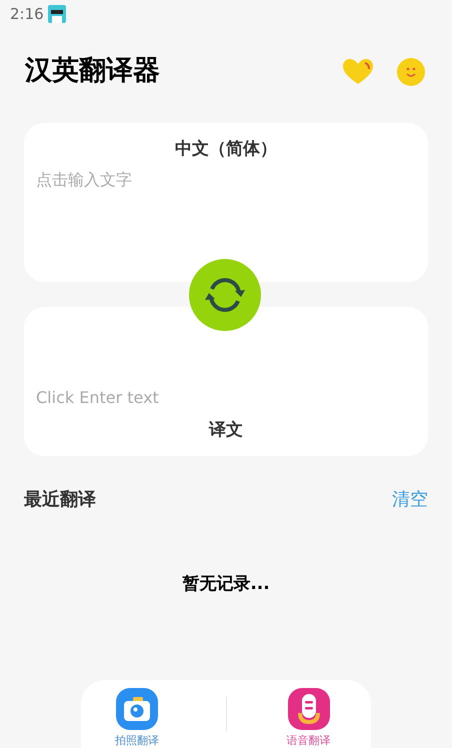 Image resolution: width=452 pixels, height=748 pixels. I want to click on target-language: 译文, so click(226, 430).